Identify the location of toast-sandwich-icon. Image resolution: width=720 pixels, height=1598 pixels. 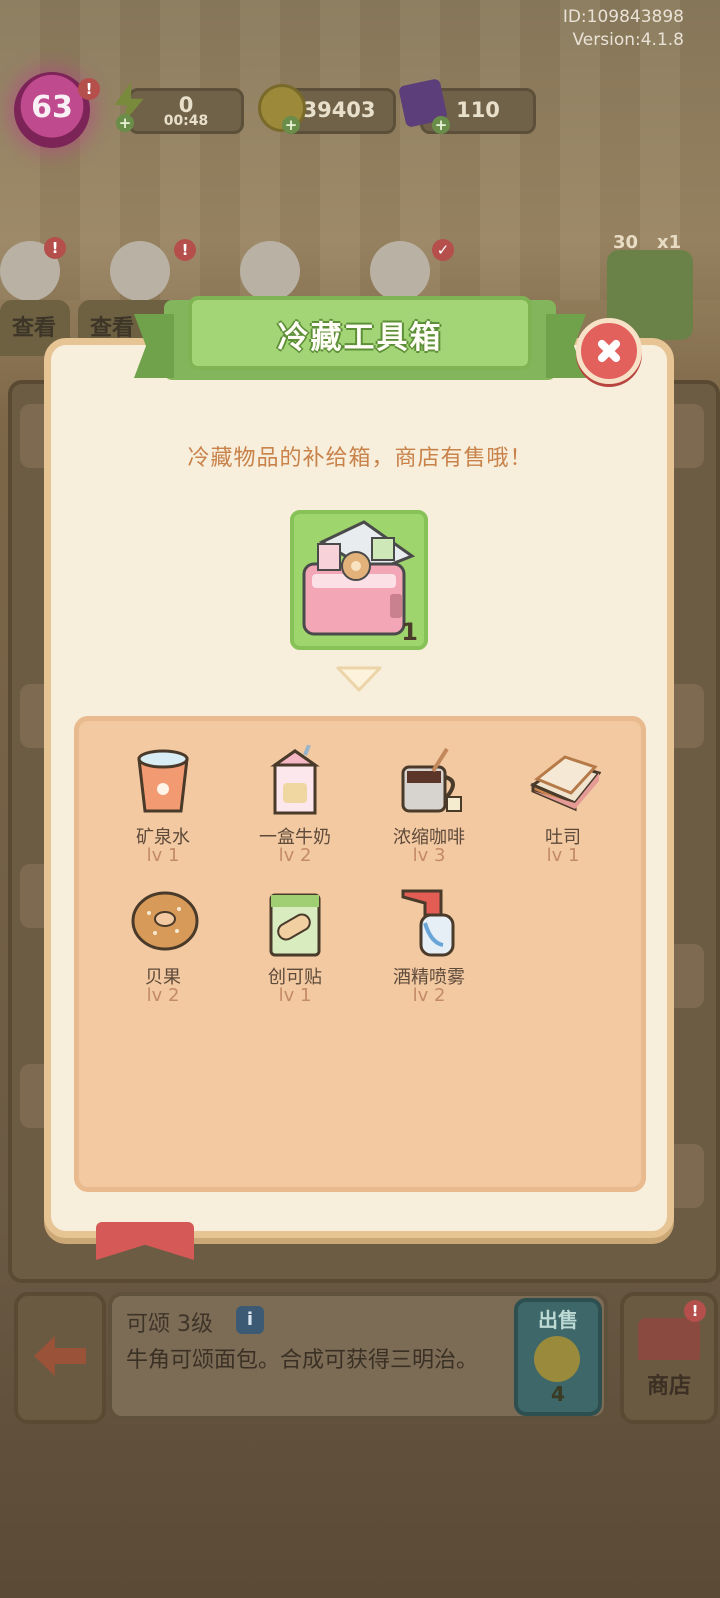
(565, 783).